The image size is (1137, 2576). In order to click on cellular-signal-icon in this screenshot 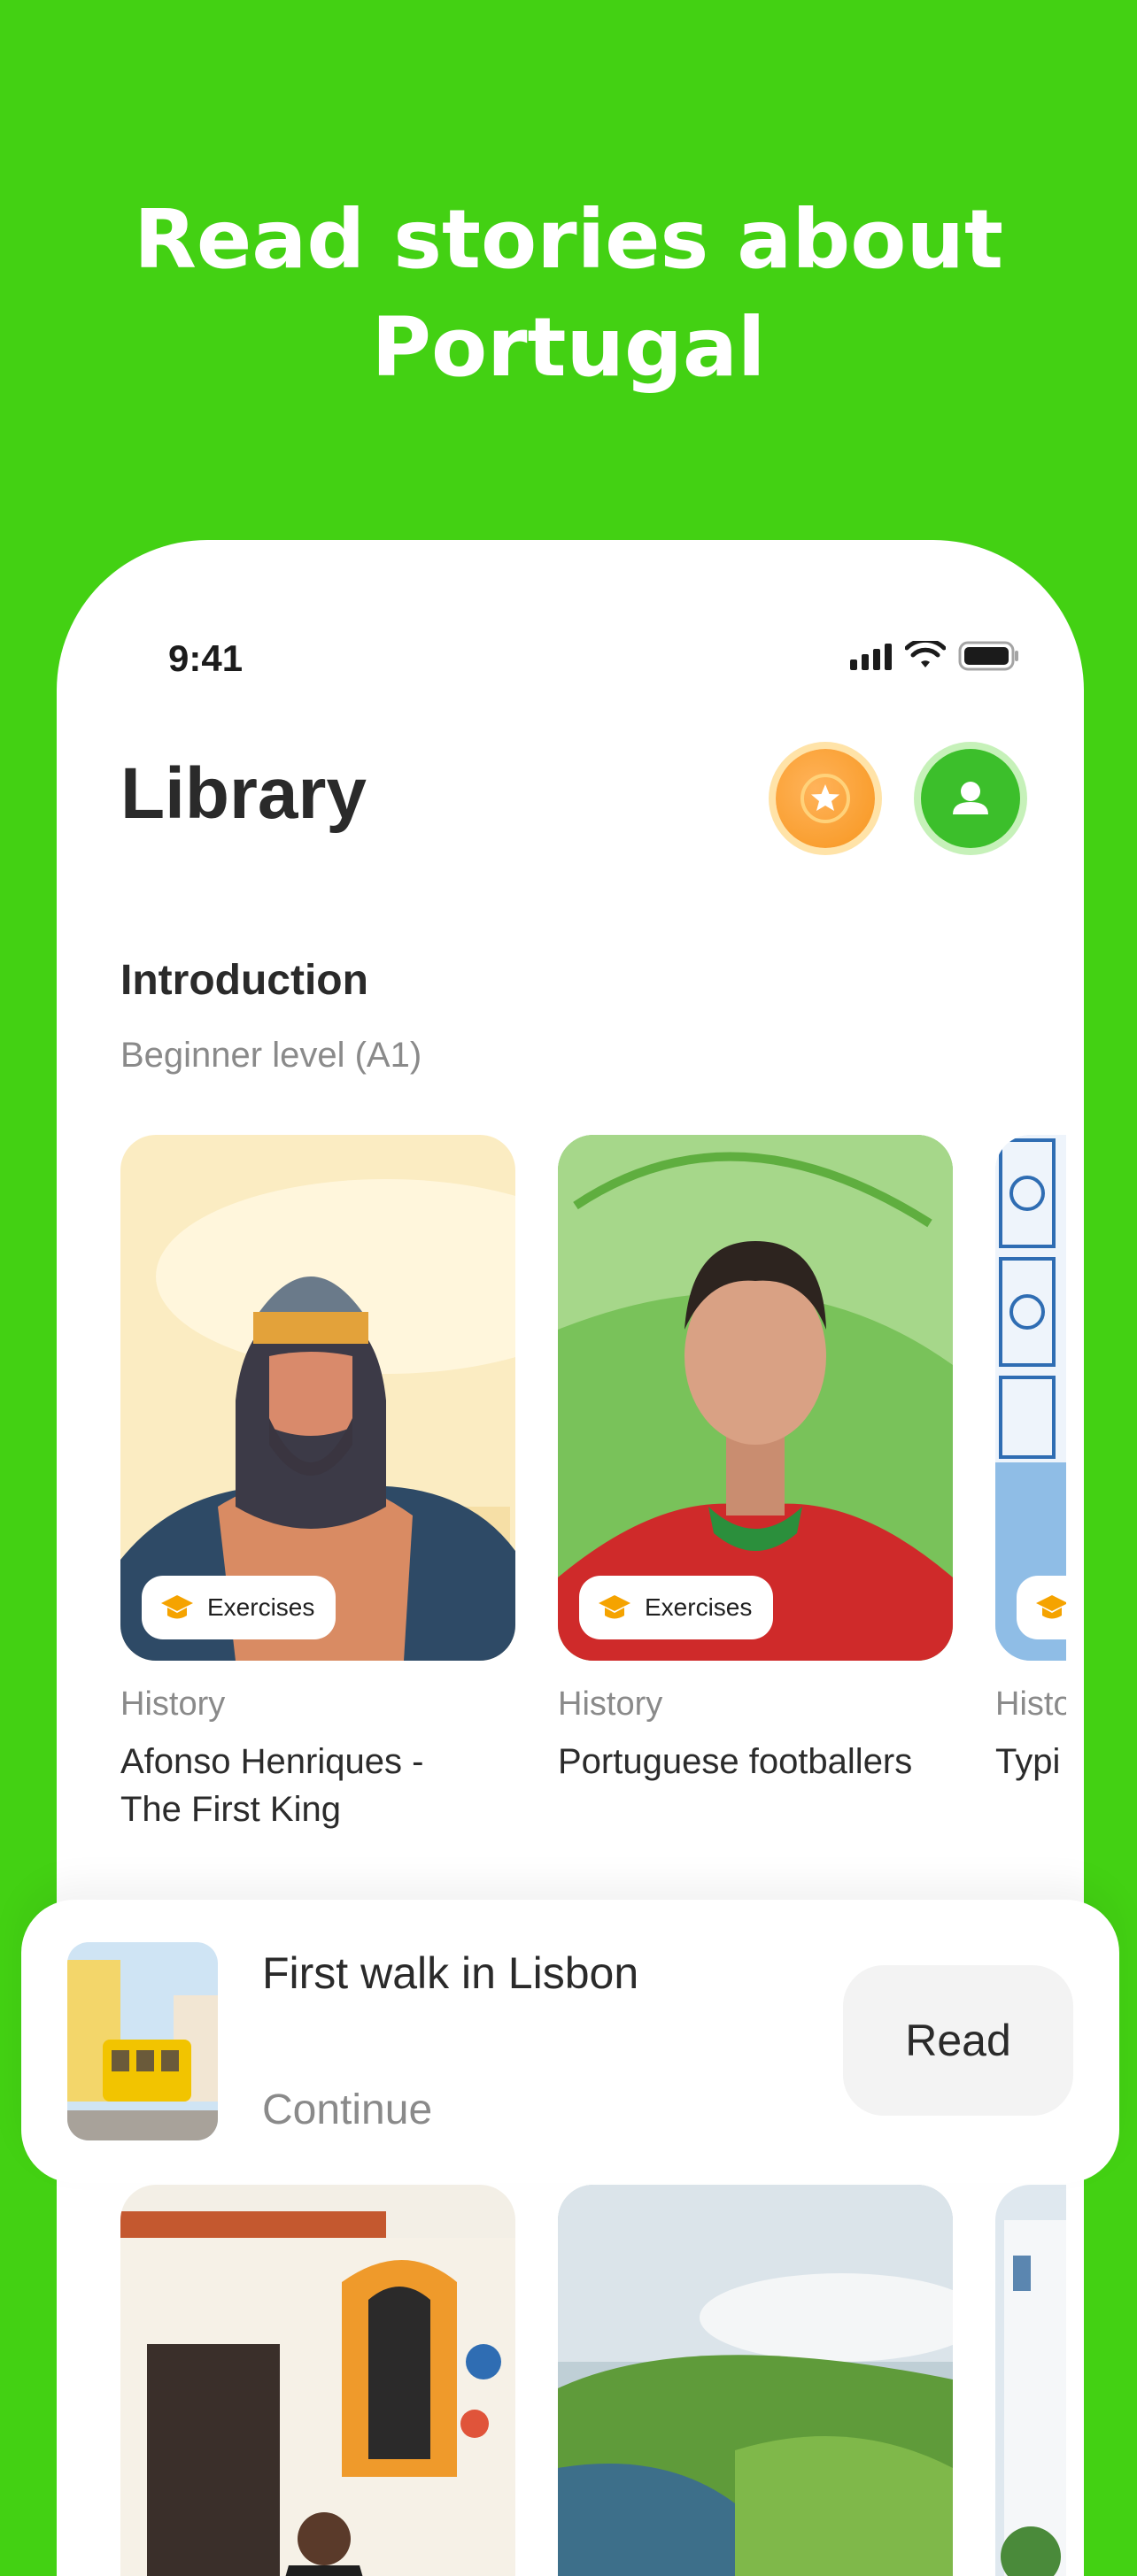, I will do `click(871, 657)`.